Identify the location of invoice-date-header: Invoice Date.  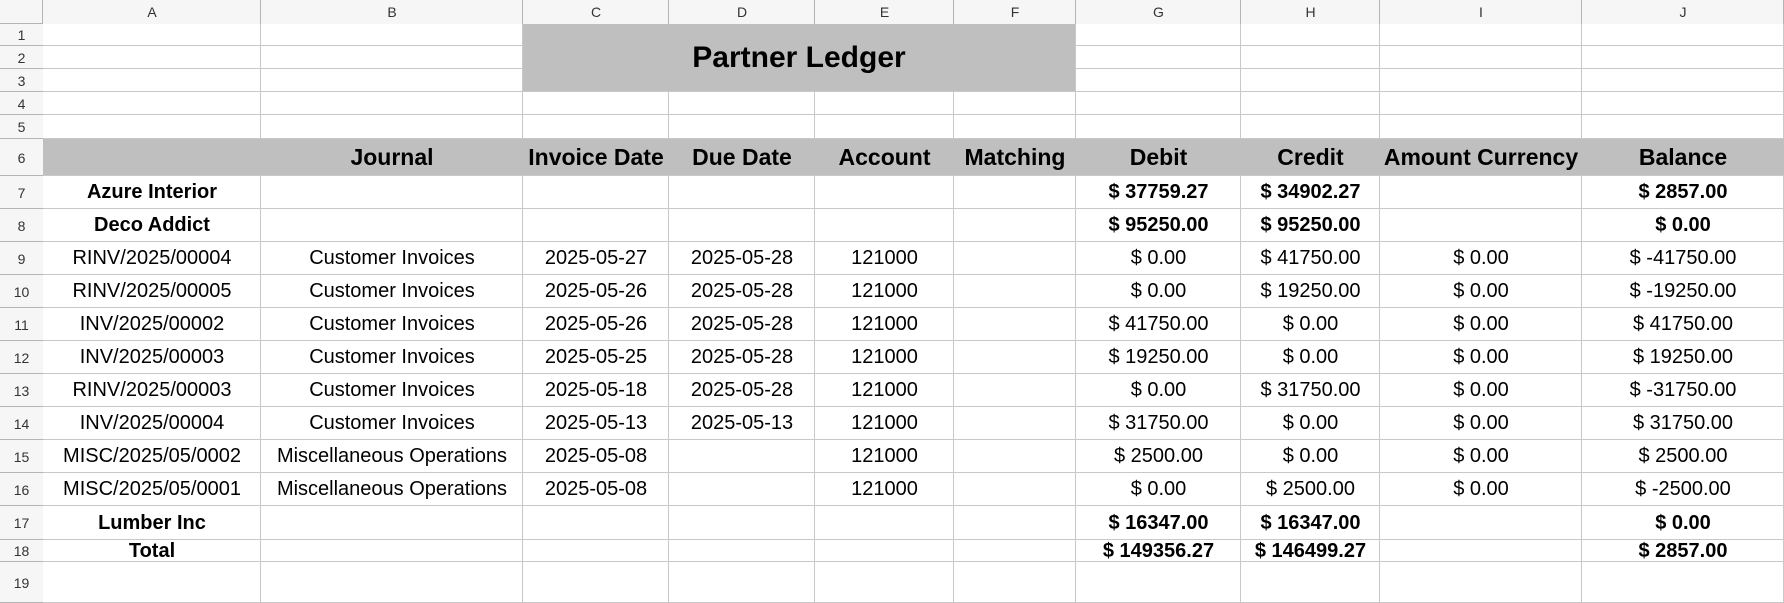
(596, 157).